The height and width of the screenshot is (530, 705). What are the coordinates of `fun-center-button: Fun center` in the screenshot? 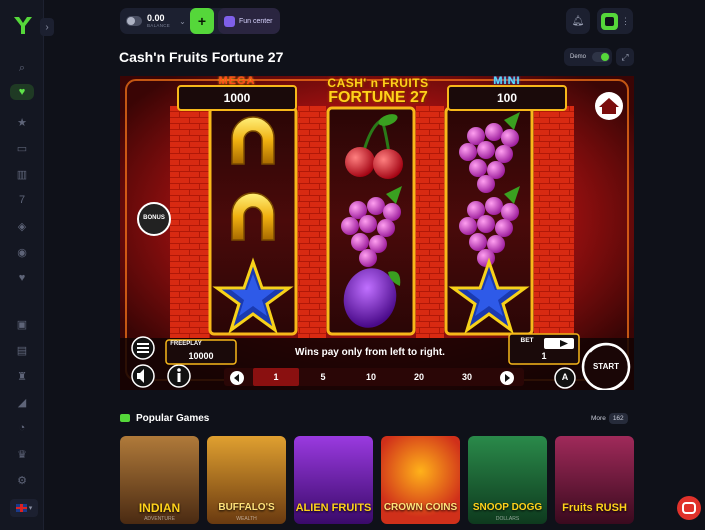 It's located at (249, 21).